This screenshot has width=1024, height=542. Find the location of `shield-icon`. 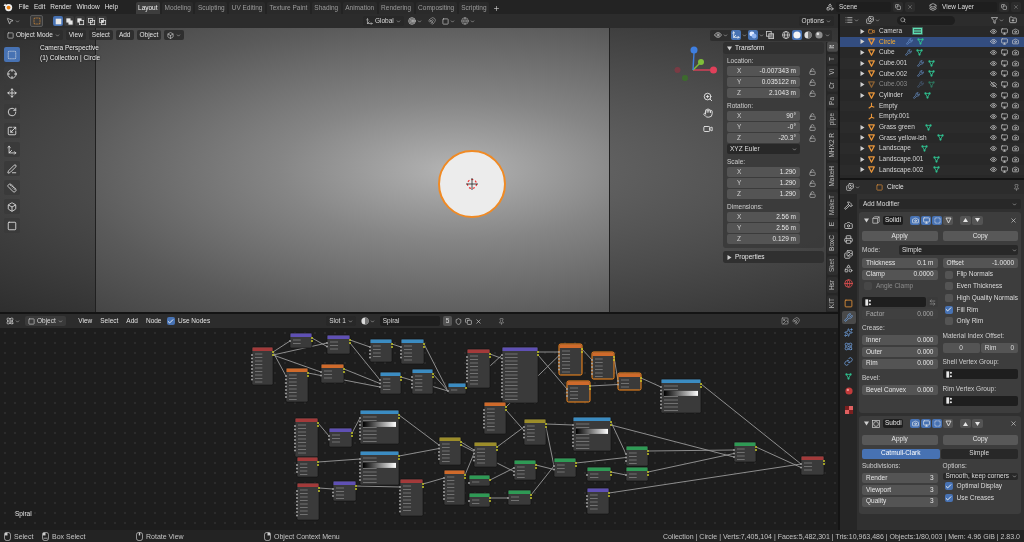

shield-icon is located at coordinates (459, 321).